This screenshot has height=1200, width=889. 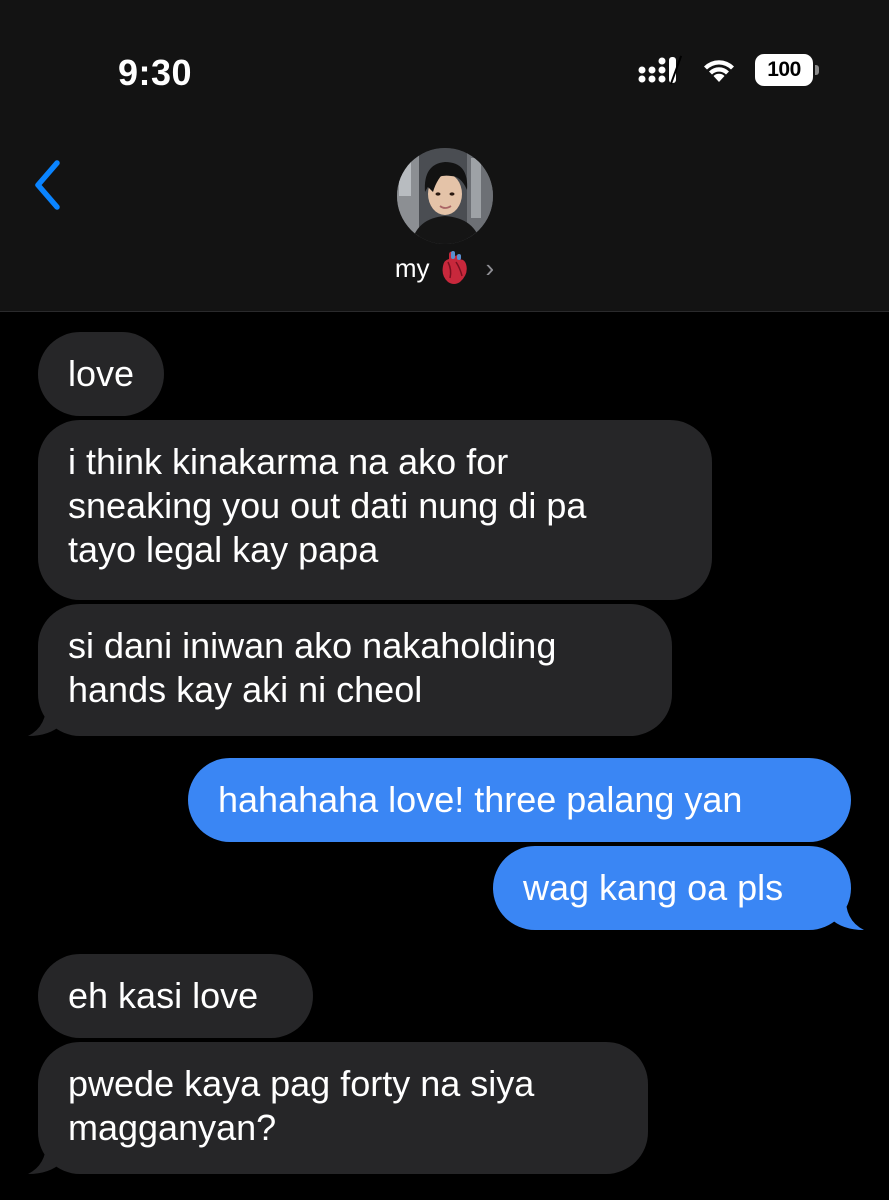 I want to click on avatar-photo, so click(x=445, y=196).